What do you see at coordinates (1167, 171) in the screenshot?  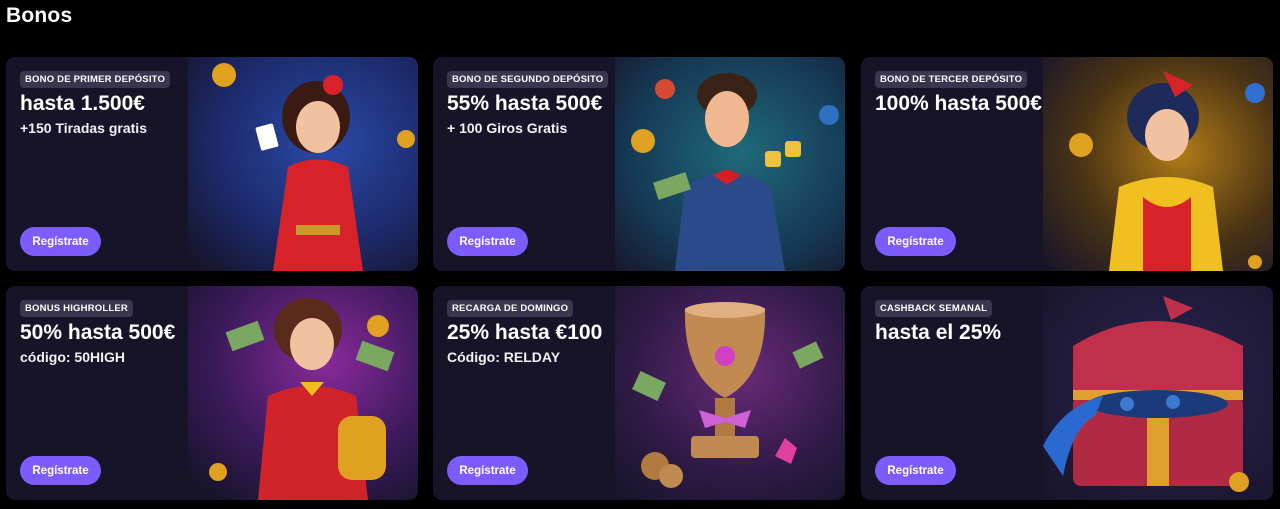 I see `pinup-woman-chips-illustration` at bounding box center [1167, 171].